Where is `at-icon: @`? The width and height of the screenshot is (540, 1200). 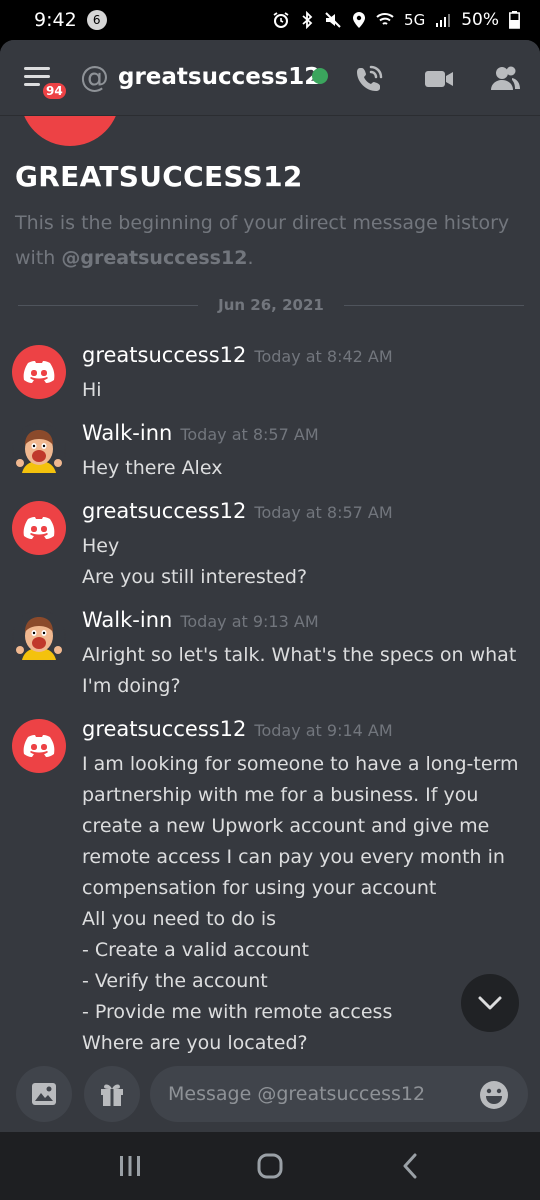 at-icon: @ is located at coordinates (94, 77).